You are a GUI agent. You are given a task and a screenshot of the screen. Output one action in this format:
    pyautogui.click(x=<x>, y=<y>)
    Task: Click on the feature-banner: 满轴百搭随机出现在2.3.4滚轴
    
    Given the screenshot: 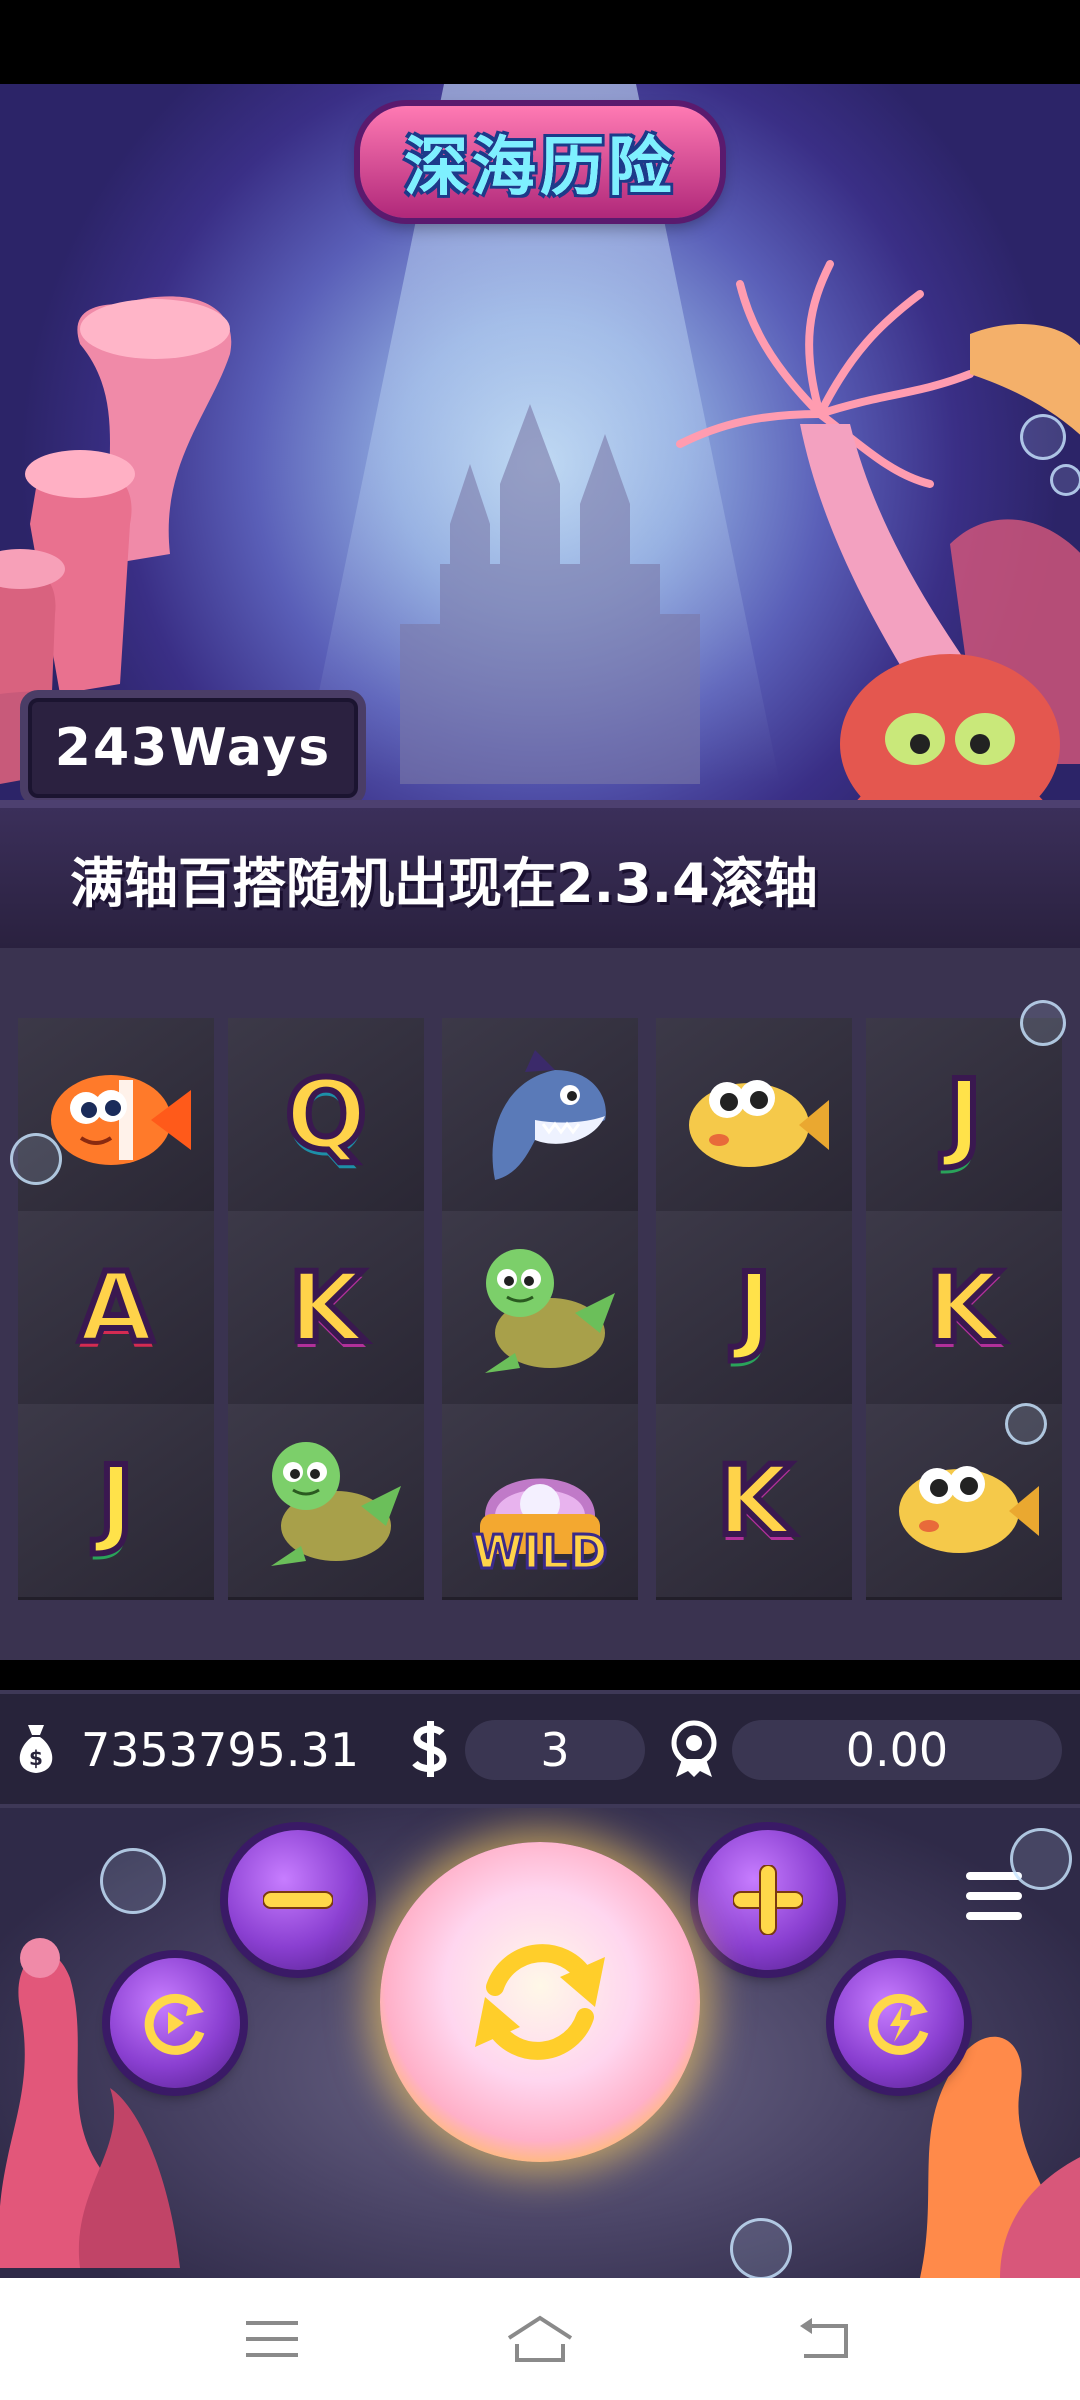 What is the action you would take?
    pyautogui.click(x=540, y=878)
    